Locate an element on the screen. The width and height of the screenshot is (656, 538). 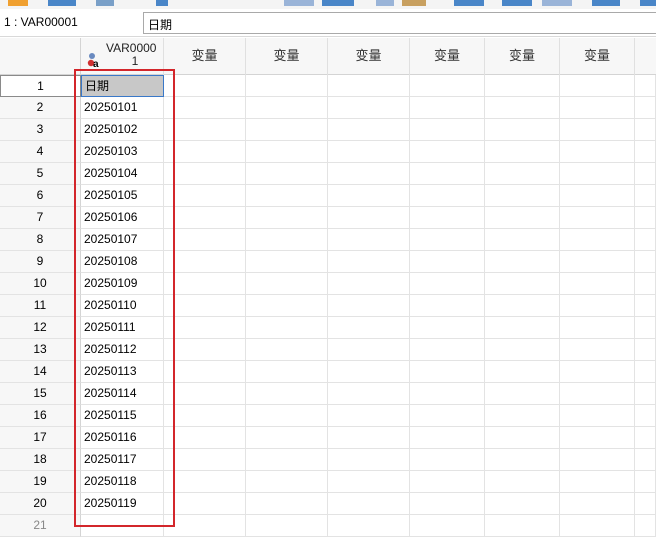
cell-value-input: 日期 is located at coordinates (399, 23).